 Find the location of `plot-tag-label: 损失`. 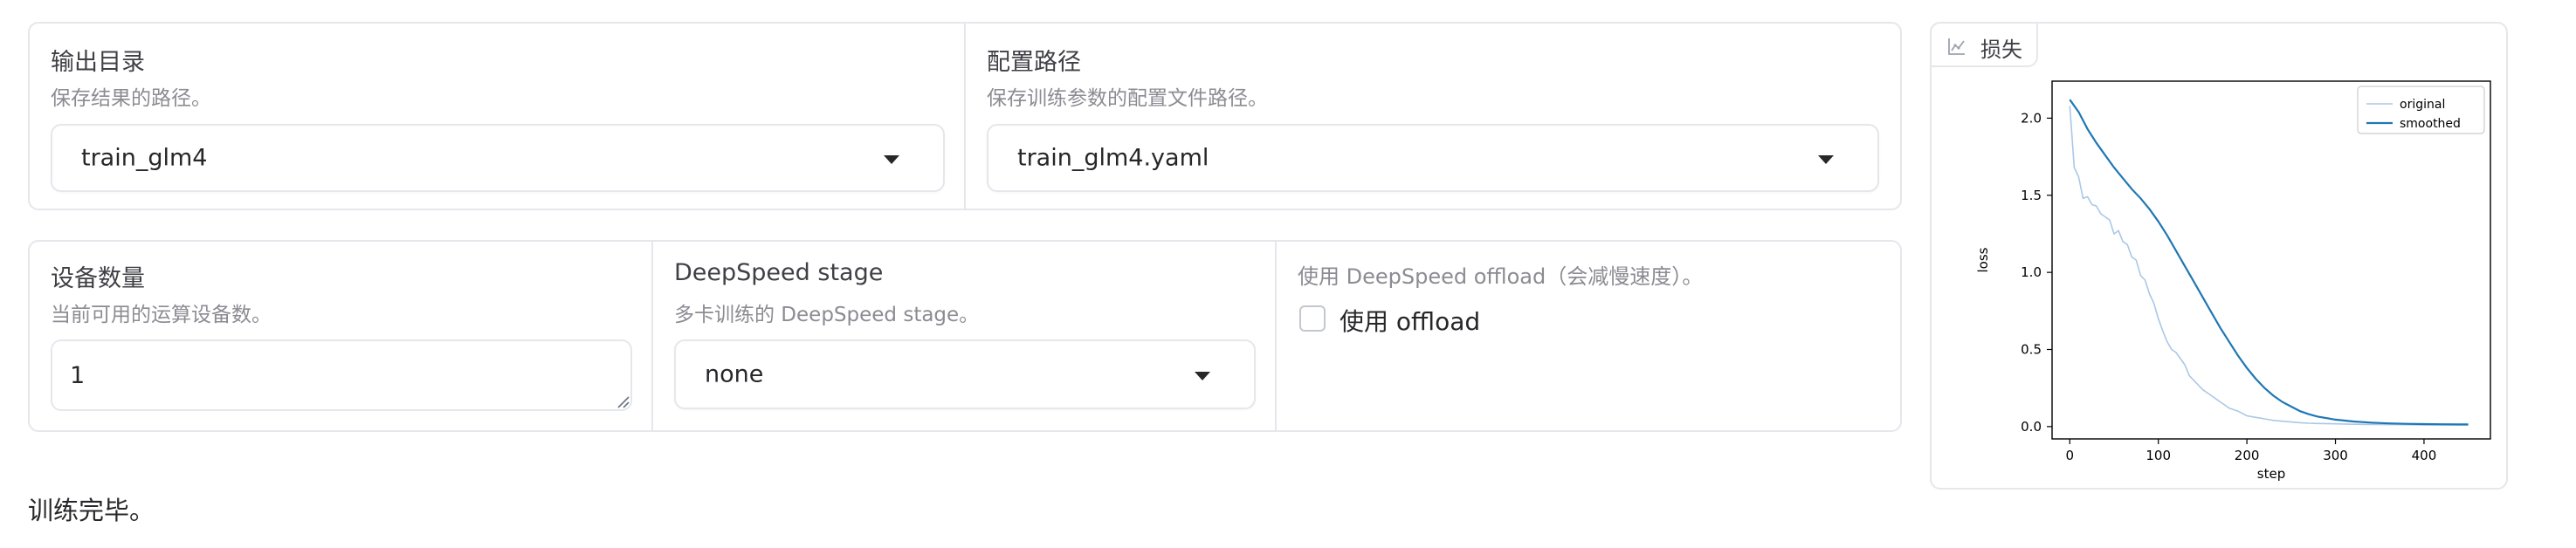

plot-tag-label: 损失 is located at coordinates (2001, 50).